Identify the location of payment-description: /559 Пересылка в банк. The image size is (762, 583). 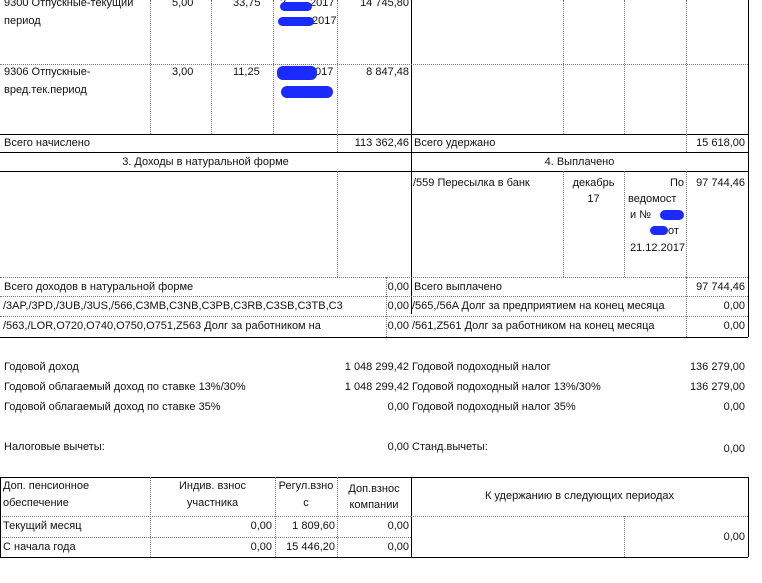
(471, 183).